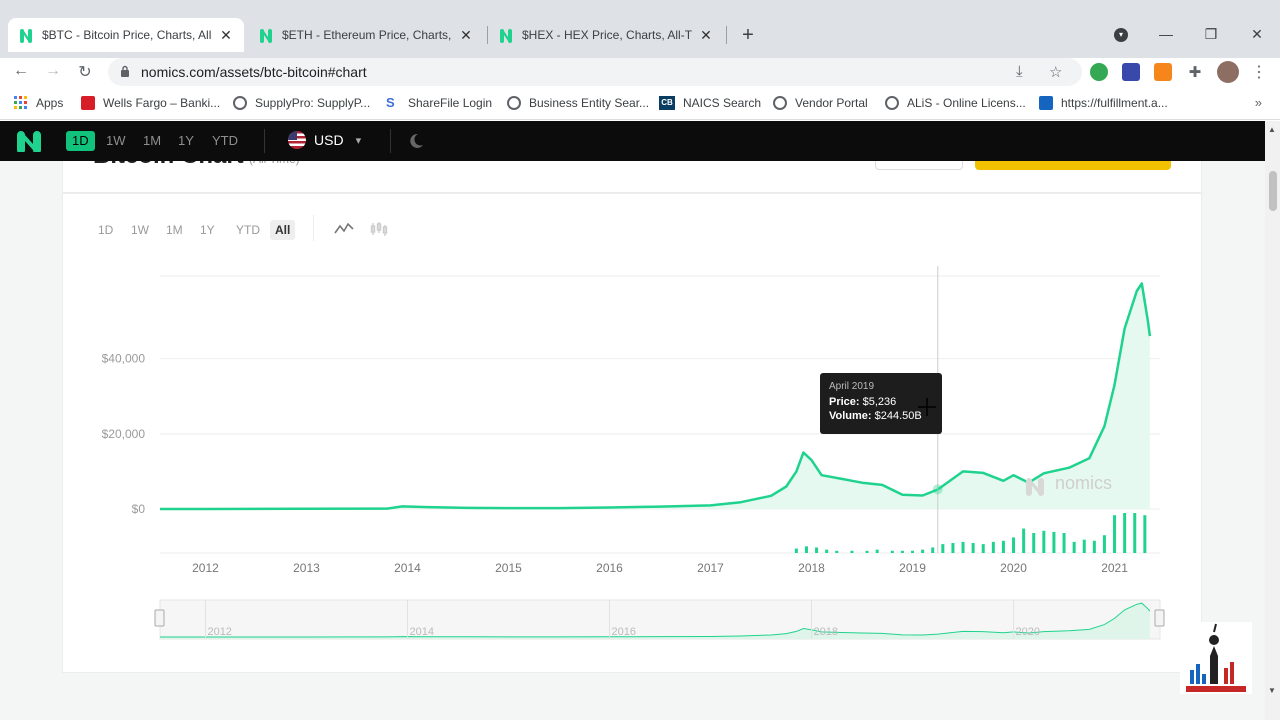  I want to click on back-arrow-icon: ←, so click(21, 71).